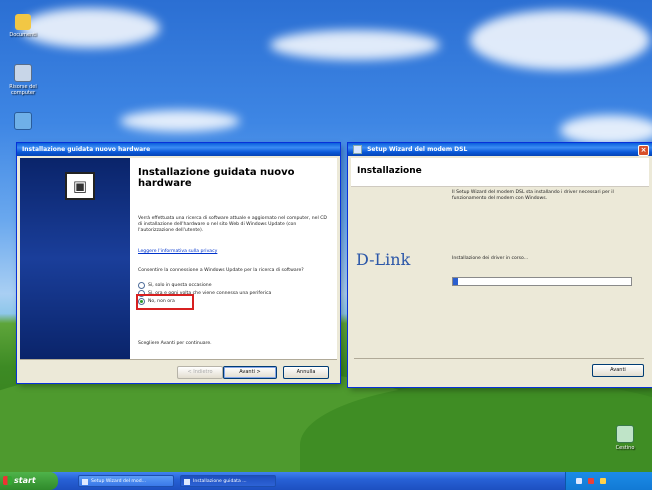 The image size is (652, 490). What do you see at coordinates (23, 90) in the screenshot?
I see `desktop-icon-label: Risorse del computer` at bounding box center [23, 90].